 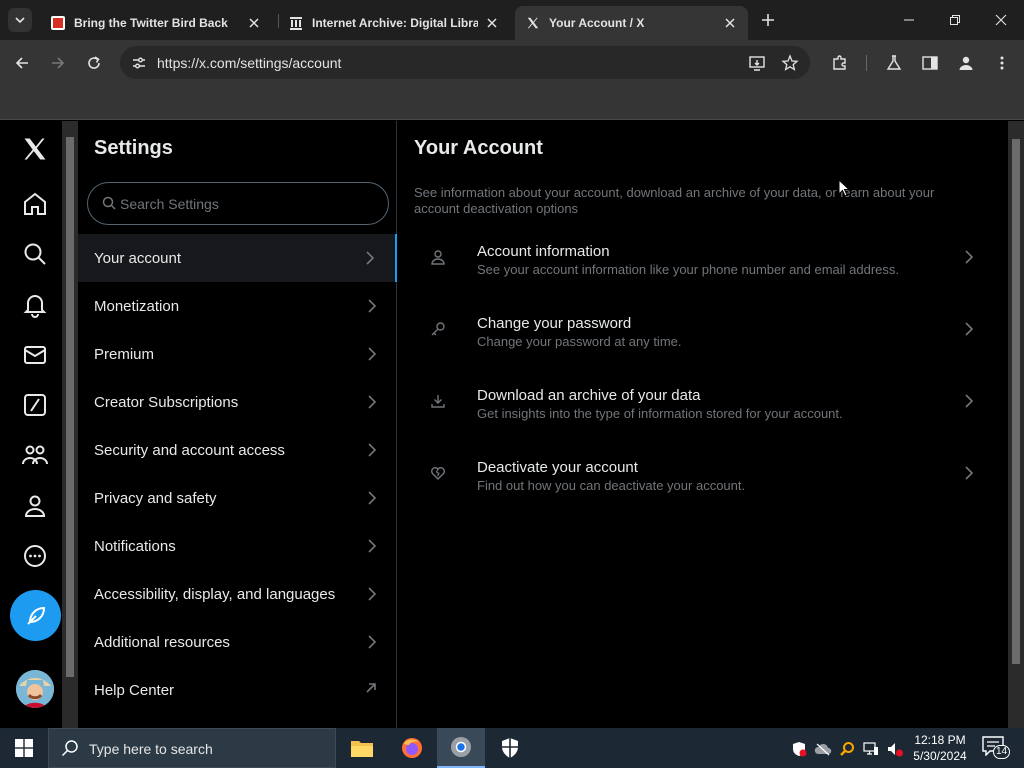 I want to click on nav-home, so click(x=35, y=204).